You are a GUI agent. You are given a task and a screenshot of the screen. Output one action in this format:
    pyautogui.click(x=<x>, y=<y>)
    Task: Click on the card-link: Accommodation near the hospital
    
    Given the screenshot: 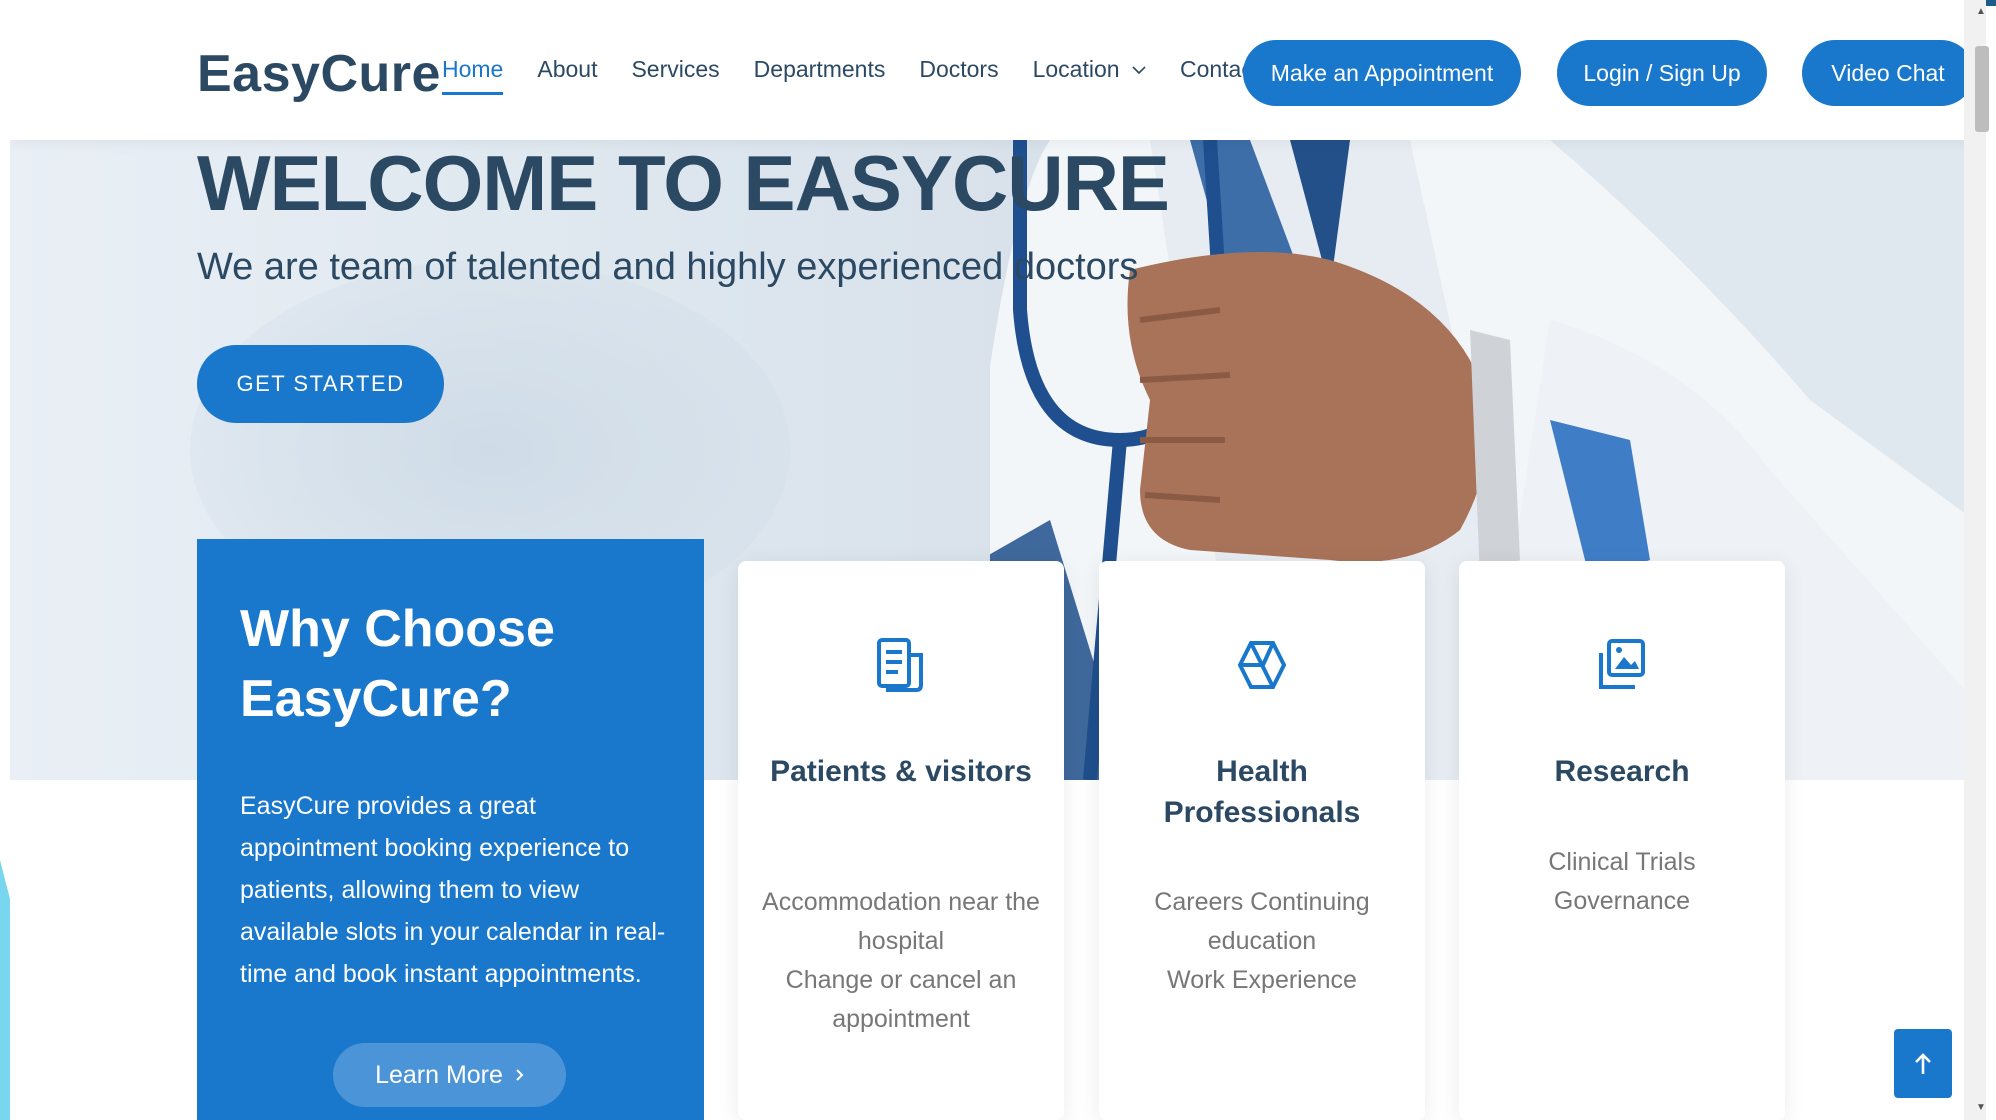 What is the action you would take?
    pyautogui.click(x=901, y=922)
    